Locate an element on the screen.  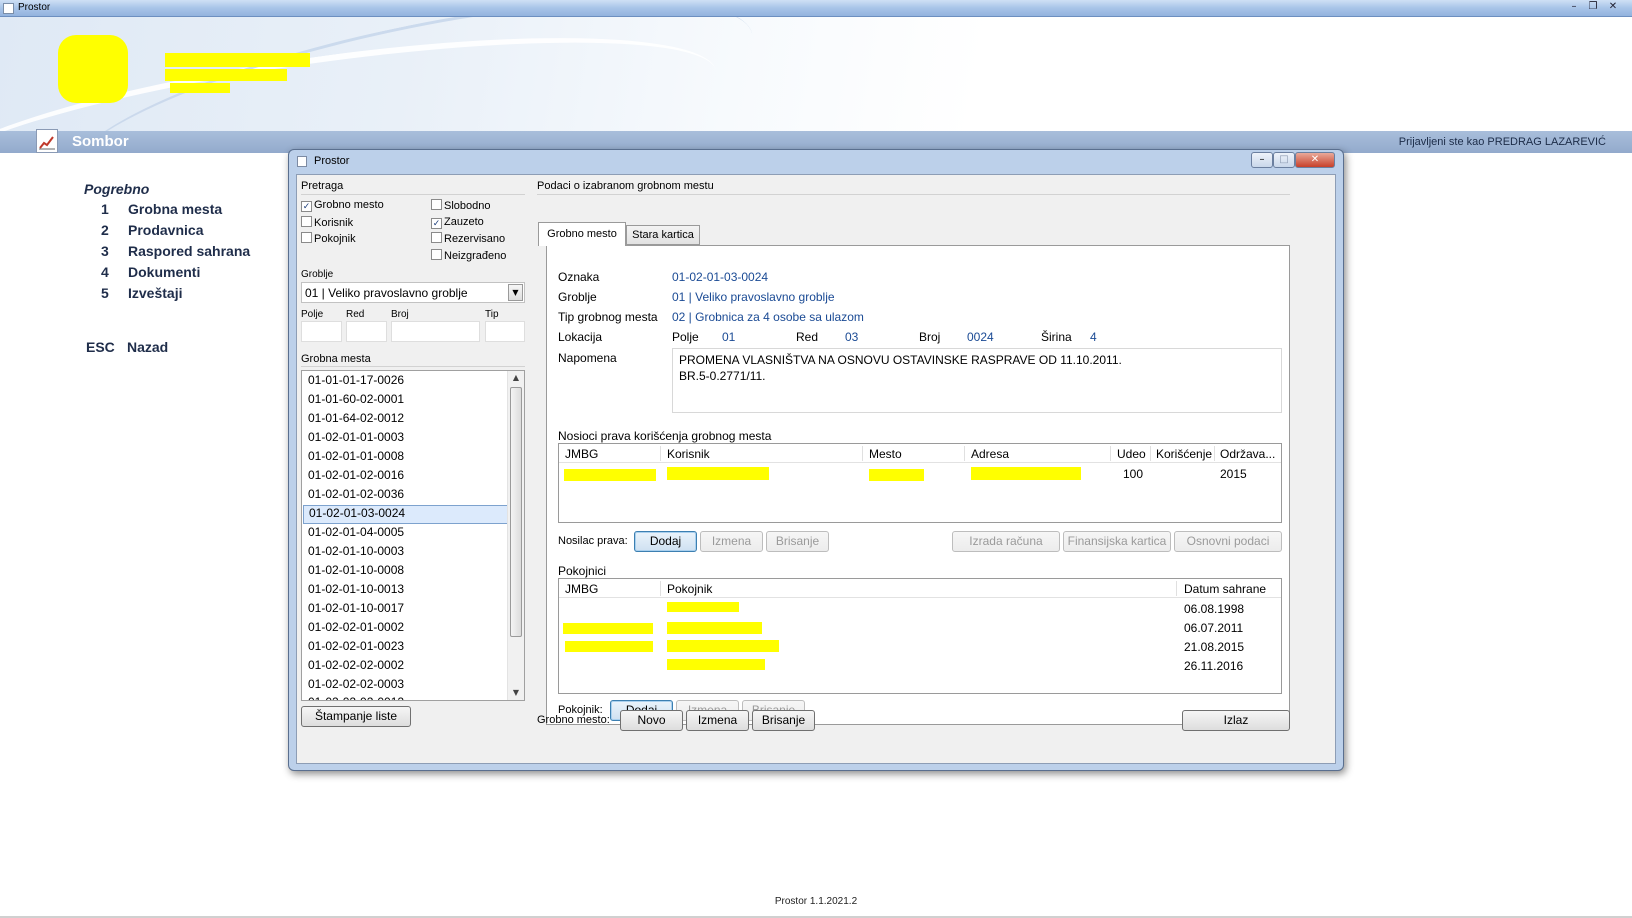
holders-title: Nosioci prava korišćenja grobnog mesta is located at coordinates (665, 436).